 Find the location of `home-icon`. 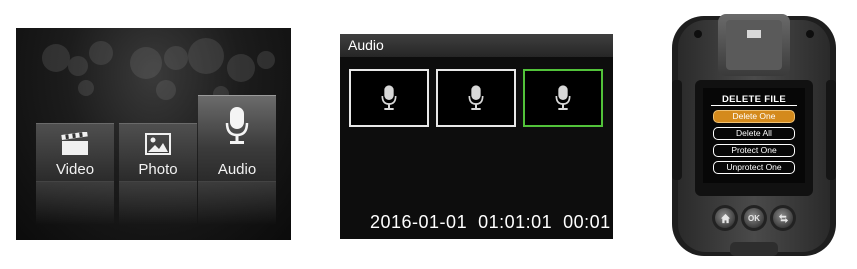

home-icon is located at coordinates (725, 218).